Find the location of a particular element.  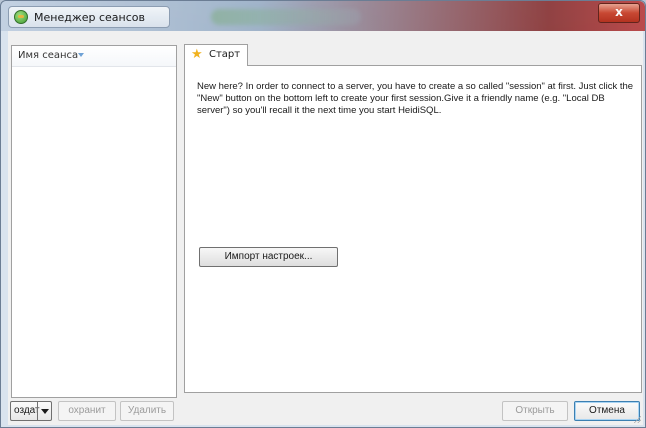

background-window-tab is located at coordinates (286, 17).